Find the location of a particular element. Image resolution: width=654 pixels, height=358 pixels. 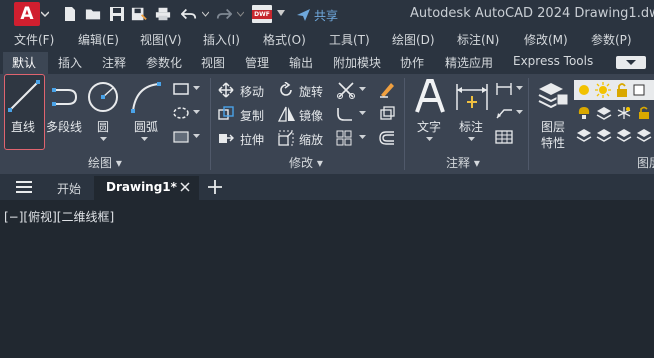

linear-dimension-icon is located at coordinates (504, 89).